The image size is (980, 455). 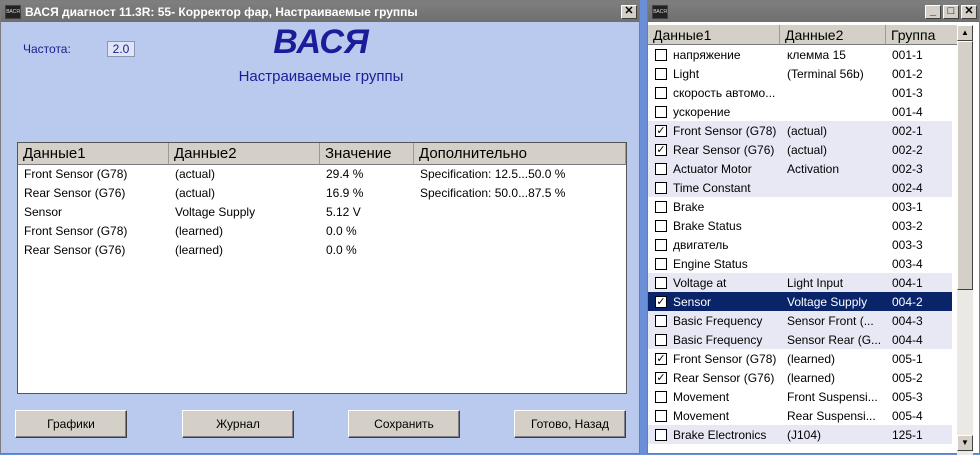 I want to click on list-item: Brake 003-1, so click(x=800, y=206).